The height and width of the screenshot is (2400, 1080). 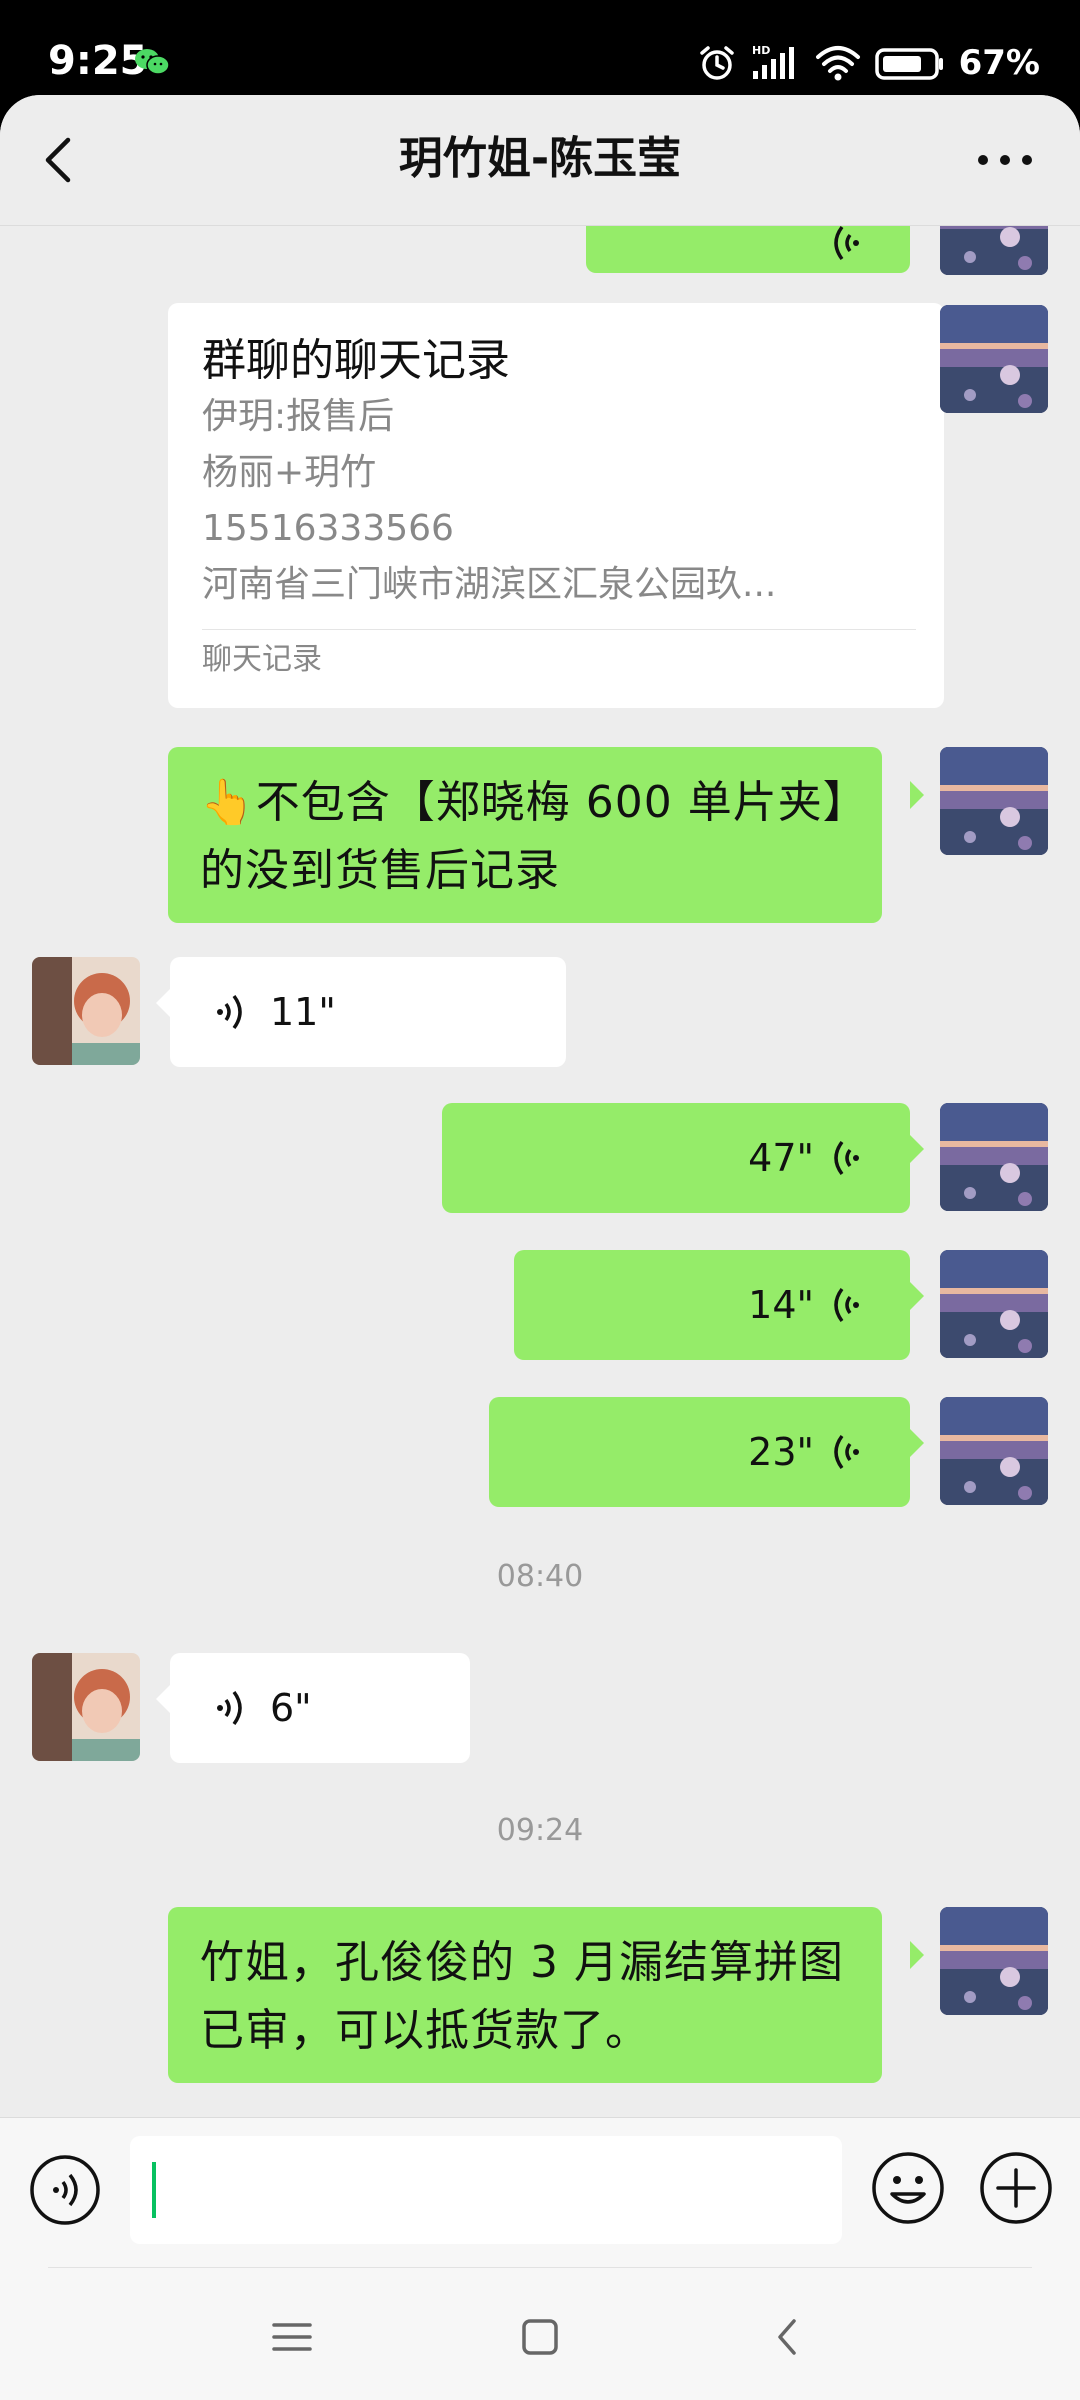 I want to click on status-time: 9:25, so click(x=98, y=61).